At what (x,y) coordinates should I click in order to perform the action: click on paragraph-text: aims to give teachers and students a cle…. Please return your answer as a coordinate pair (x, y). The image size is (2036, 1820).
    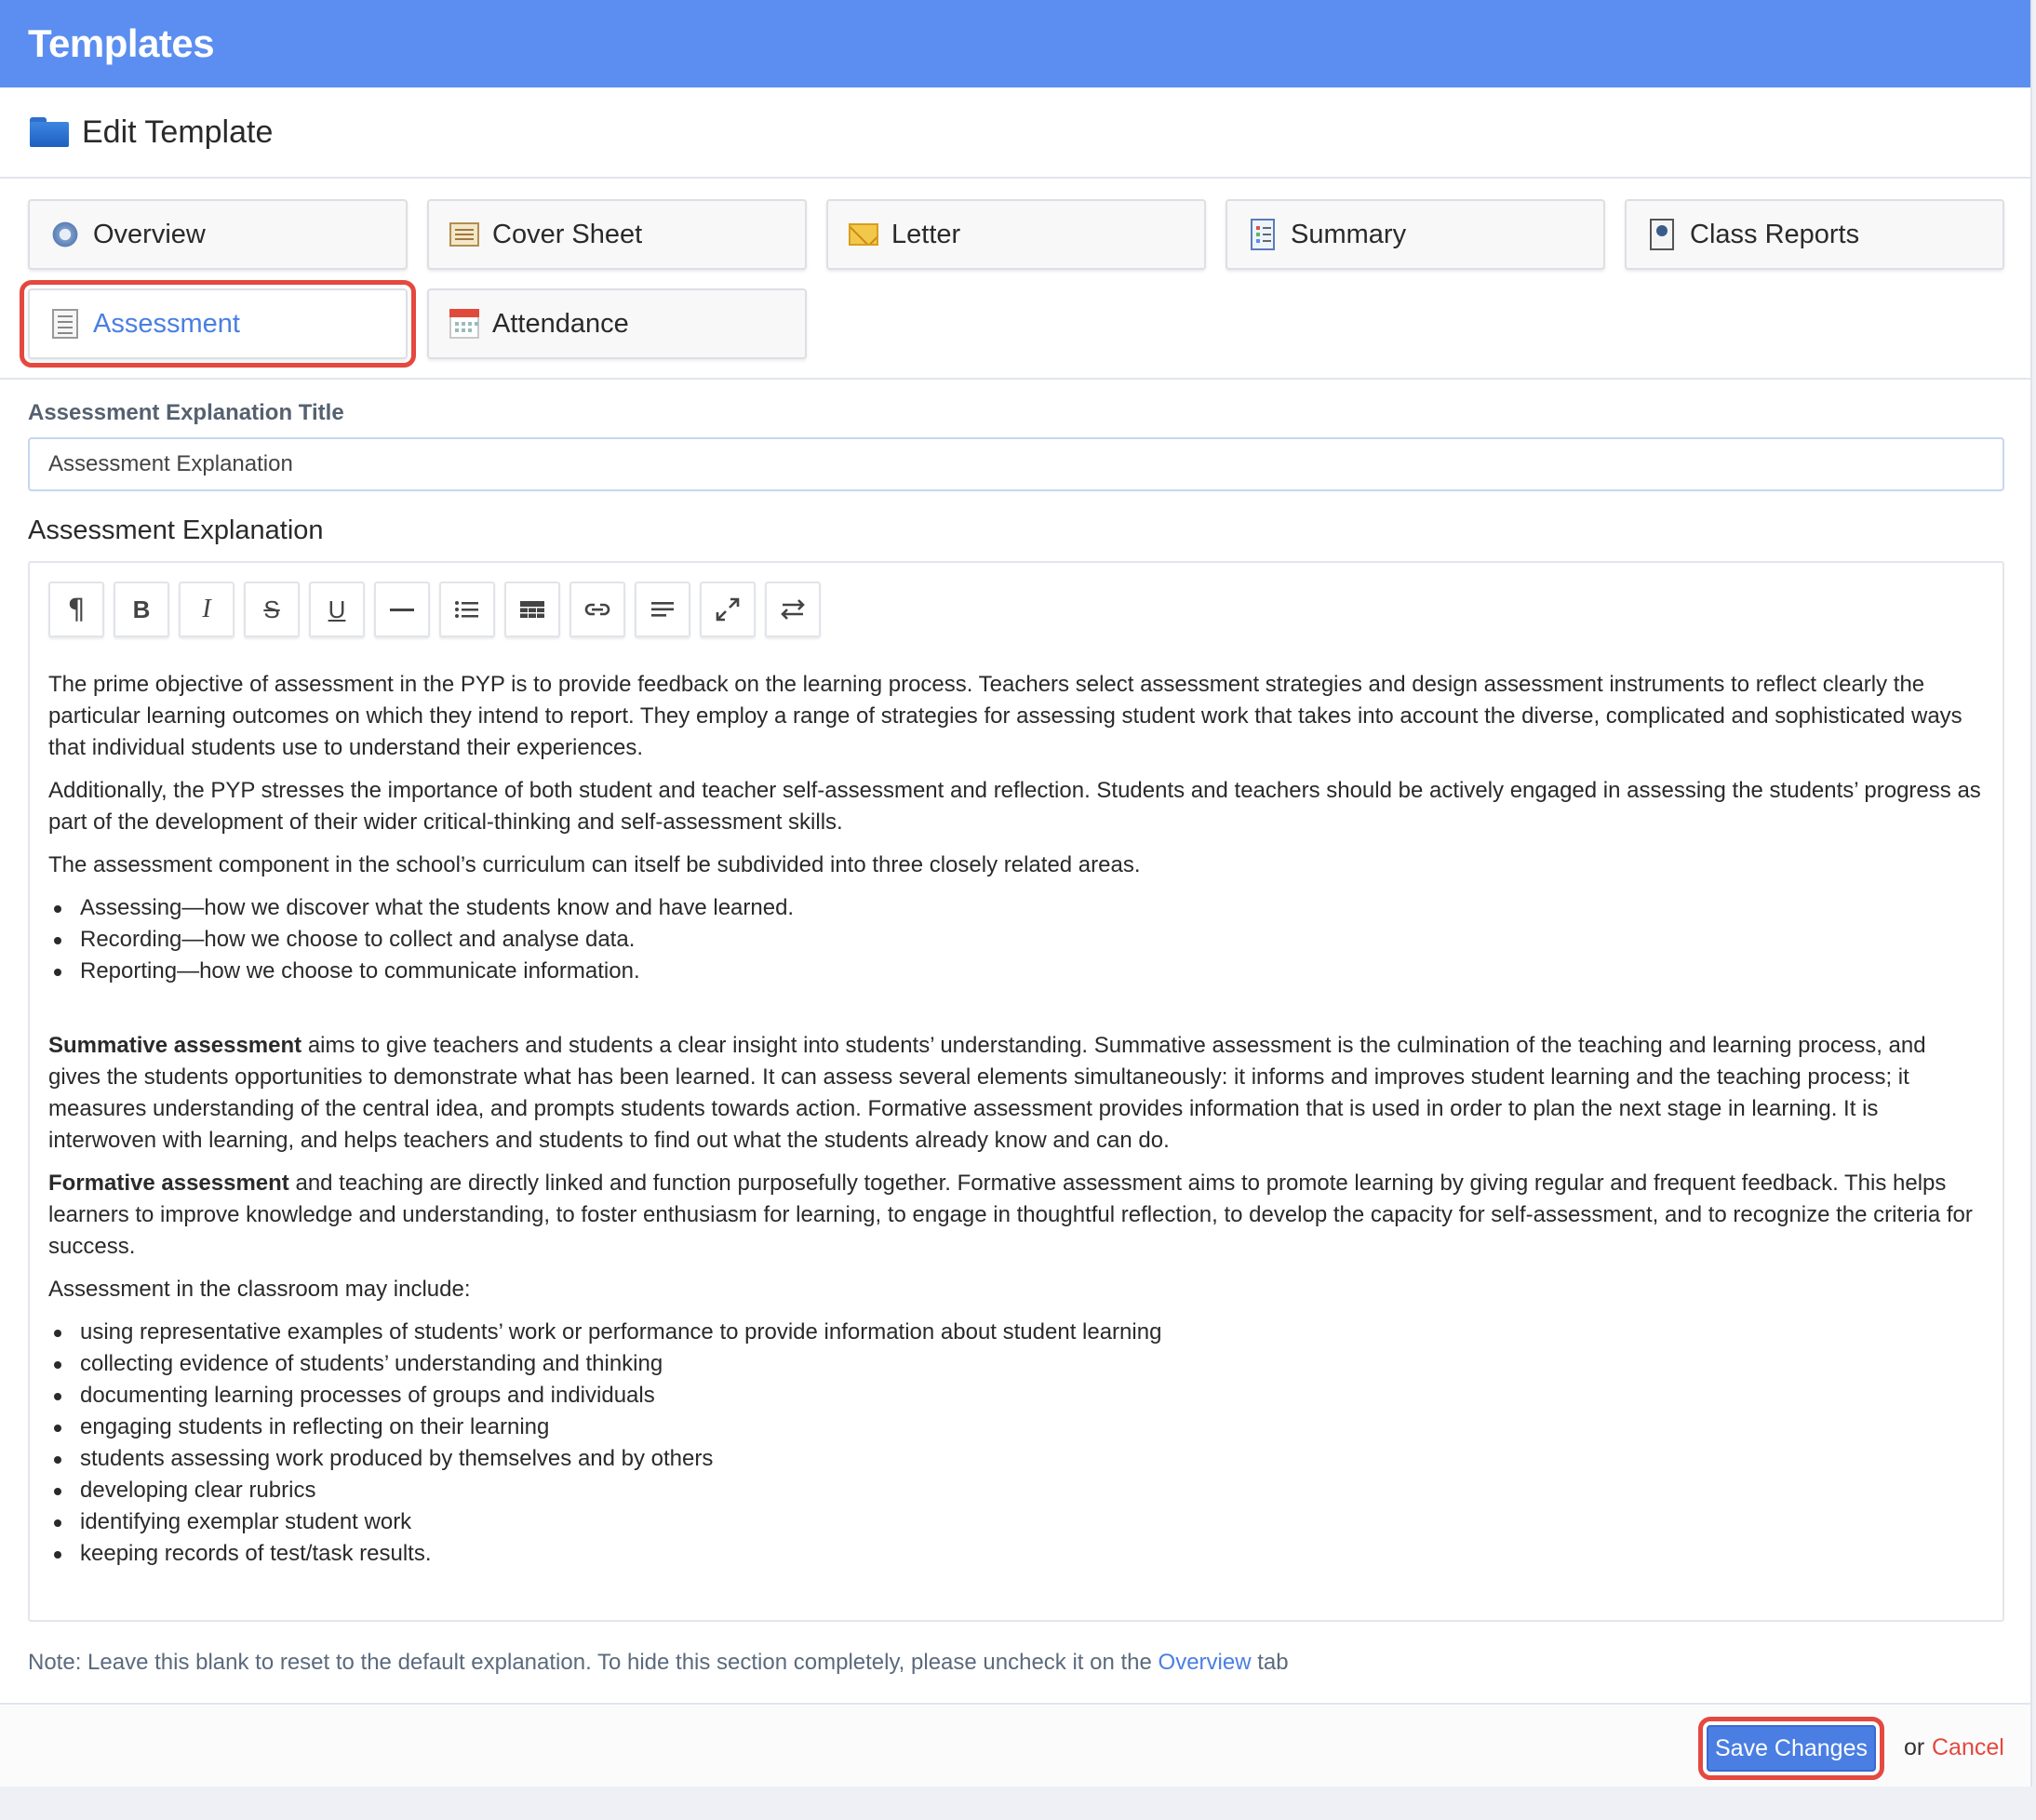
    Looking at the image, I should click on (987, 1093).